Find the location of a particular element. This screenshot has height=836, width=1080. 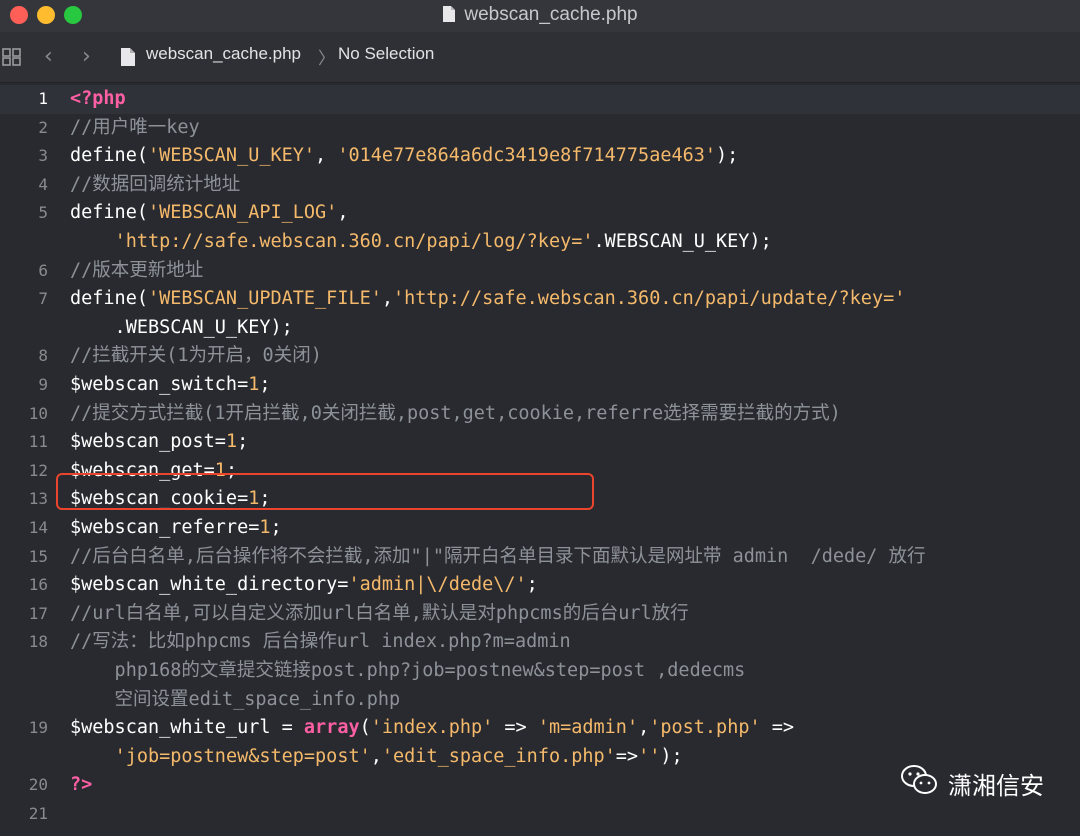

code-token: ?> is located at coordinates (81, 785).